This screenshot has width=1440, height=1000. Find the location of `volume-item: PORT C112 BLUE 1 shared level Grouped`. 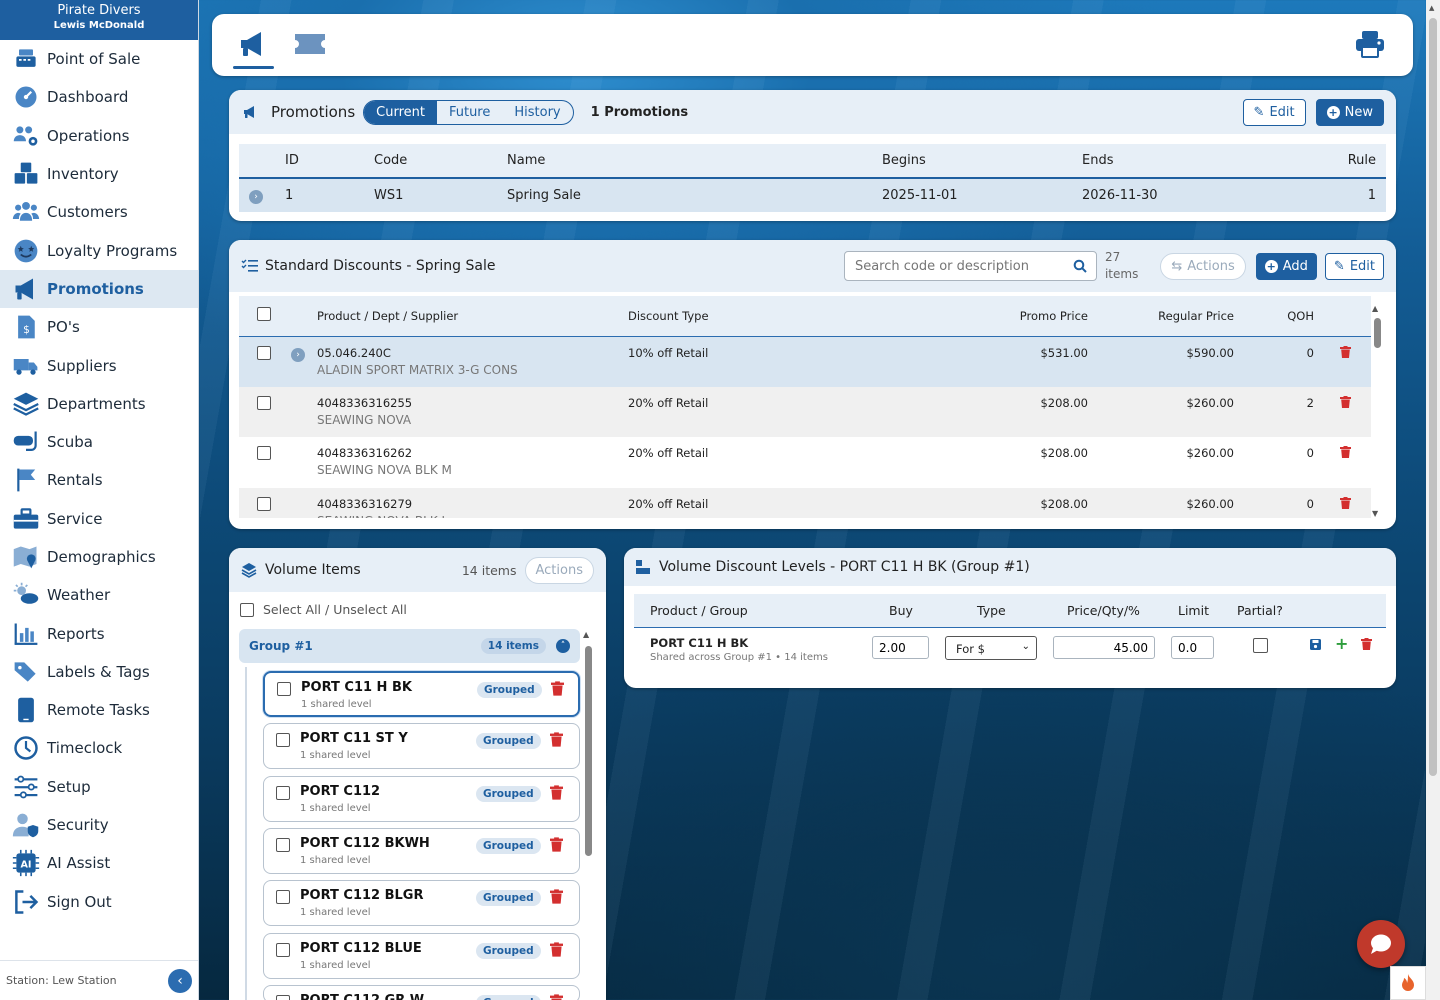

volume-item: PORT C112 BLUE 1 shared level Grouped is located at coordinates (421, 955).